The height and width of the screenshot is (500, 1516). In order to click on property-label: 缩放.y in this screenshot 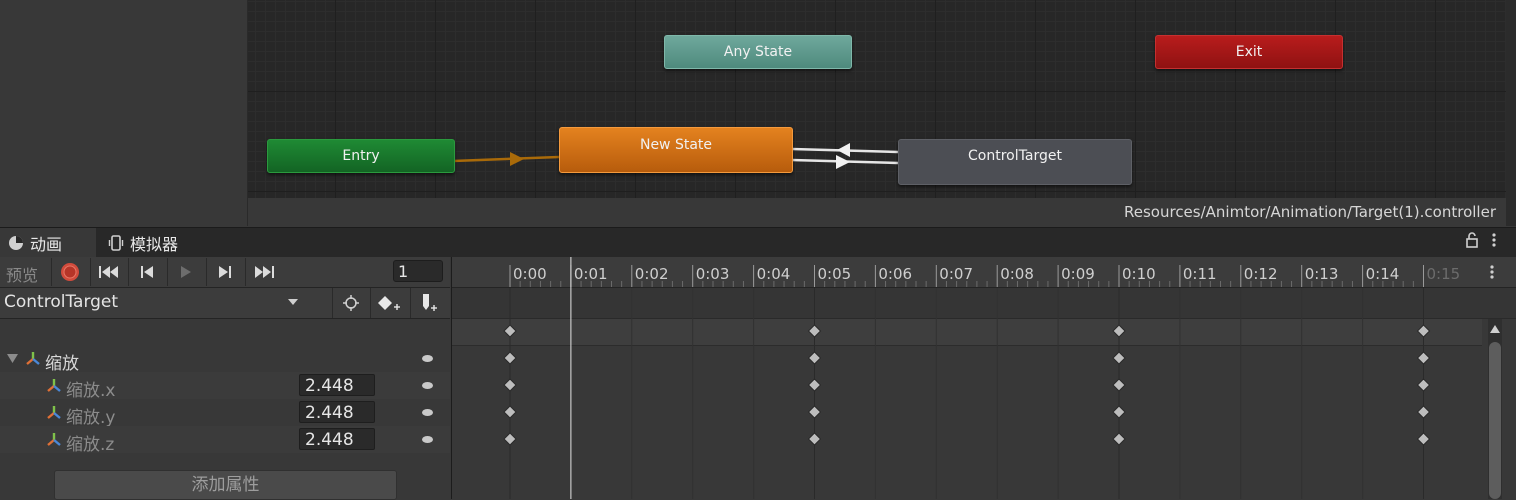, I will do `click(91, 418)`.